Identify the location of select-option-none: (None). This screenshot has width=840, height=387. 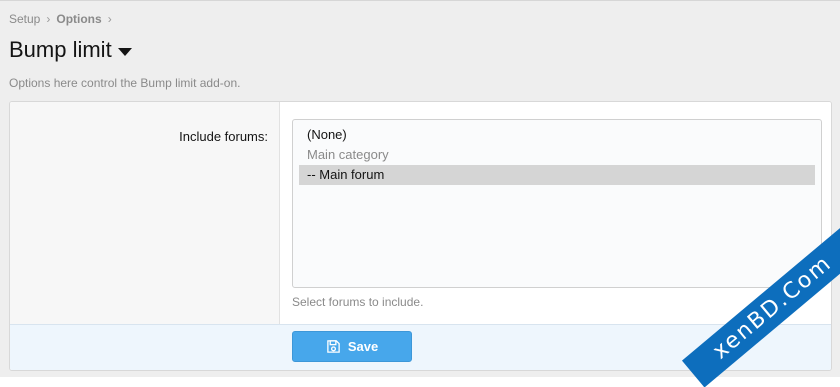
(557, 135).